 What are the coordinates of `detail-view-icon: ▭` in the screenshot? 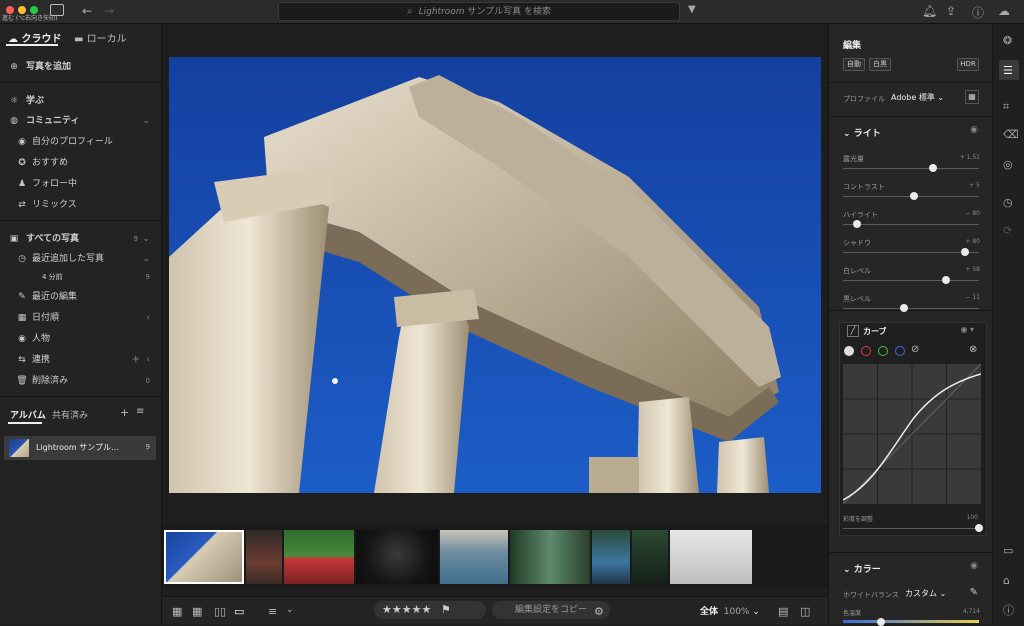 It's located at (239, 611).